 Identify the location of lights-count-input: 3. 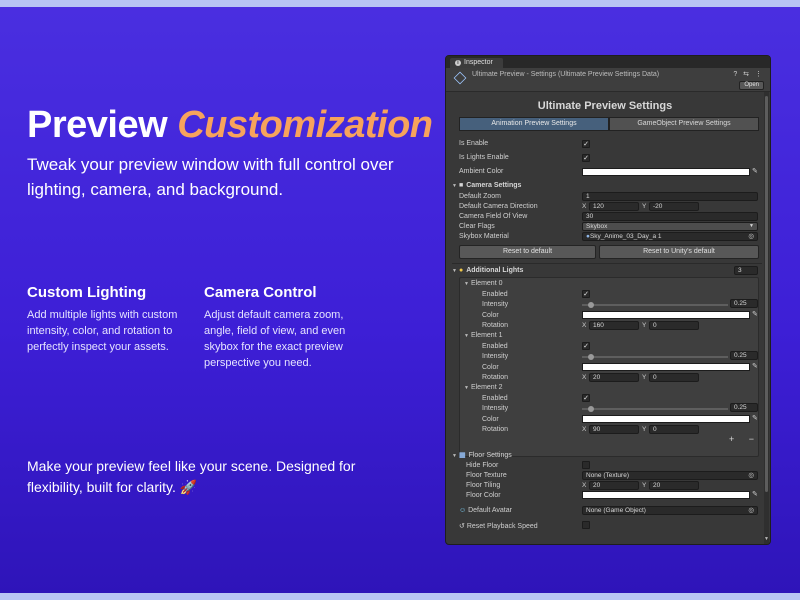
(746, 270).